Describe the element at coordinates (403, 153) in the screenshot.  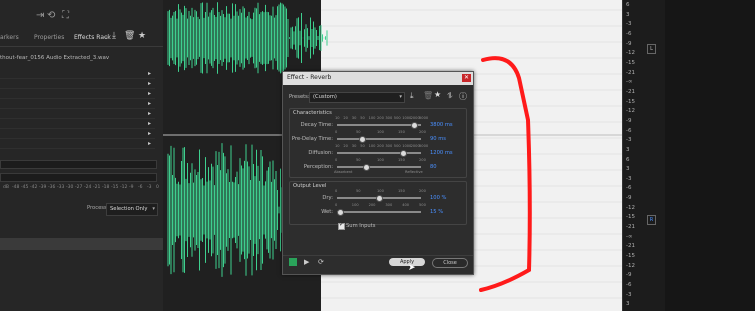
I see `diffusion-slider-knob` at that location.